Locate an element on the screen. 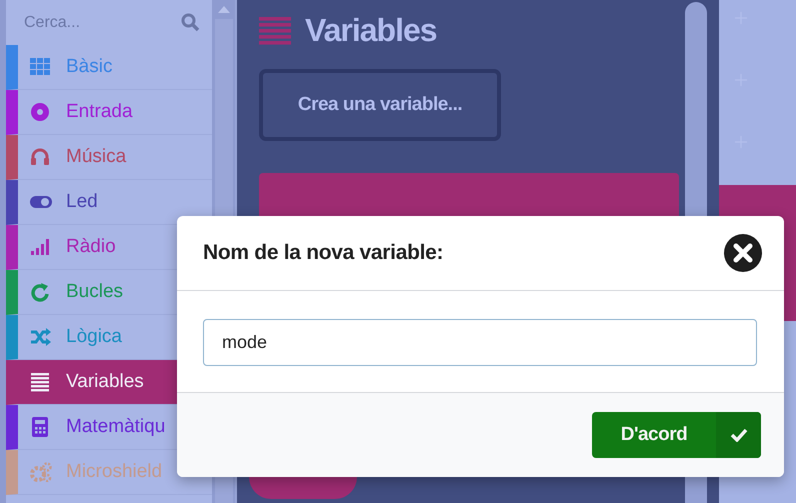 Image resolution: width=796 pixels, height=503 pixels. check-icon is located at coordinates (739, 435).